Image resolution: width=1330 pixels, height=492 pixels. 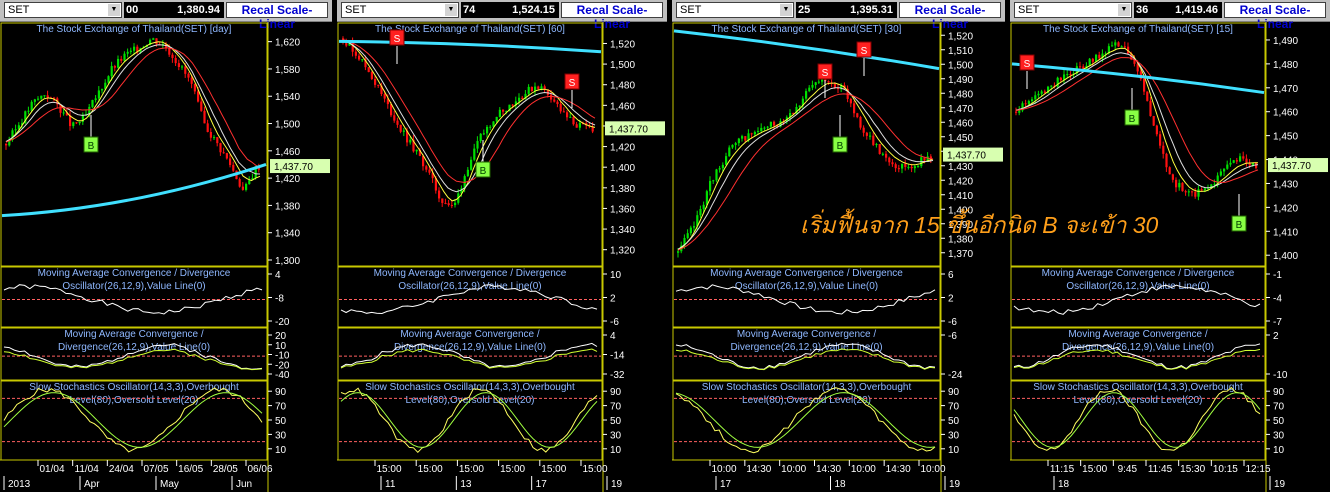 I want to click on y-tick-label: 1,620, so click(x=287, y=43).